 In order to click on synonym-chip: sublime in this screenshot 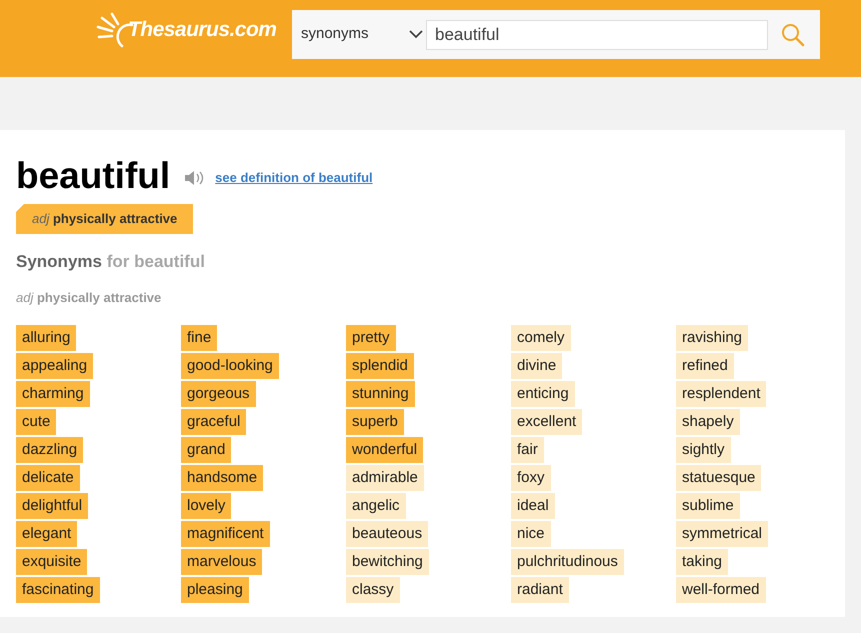, I will do `click(708, 506)`.